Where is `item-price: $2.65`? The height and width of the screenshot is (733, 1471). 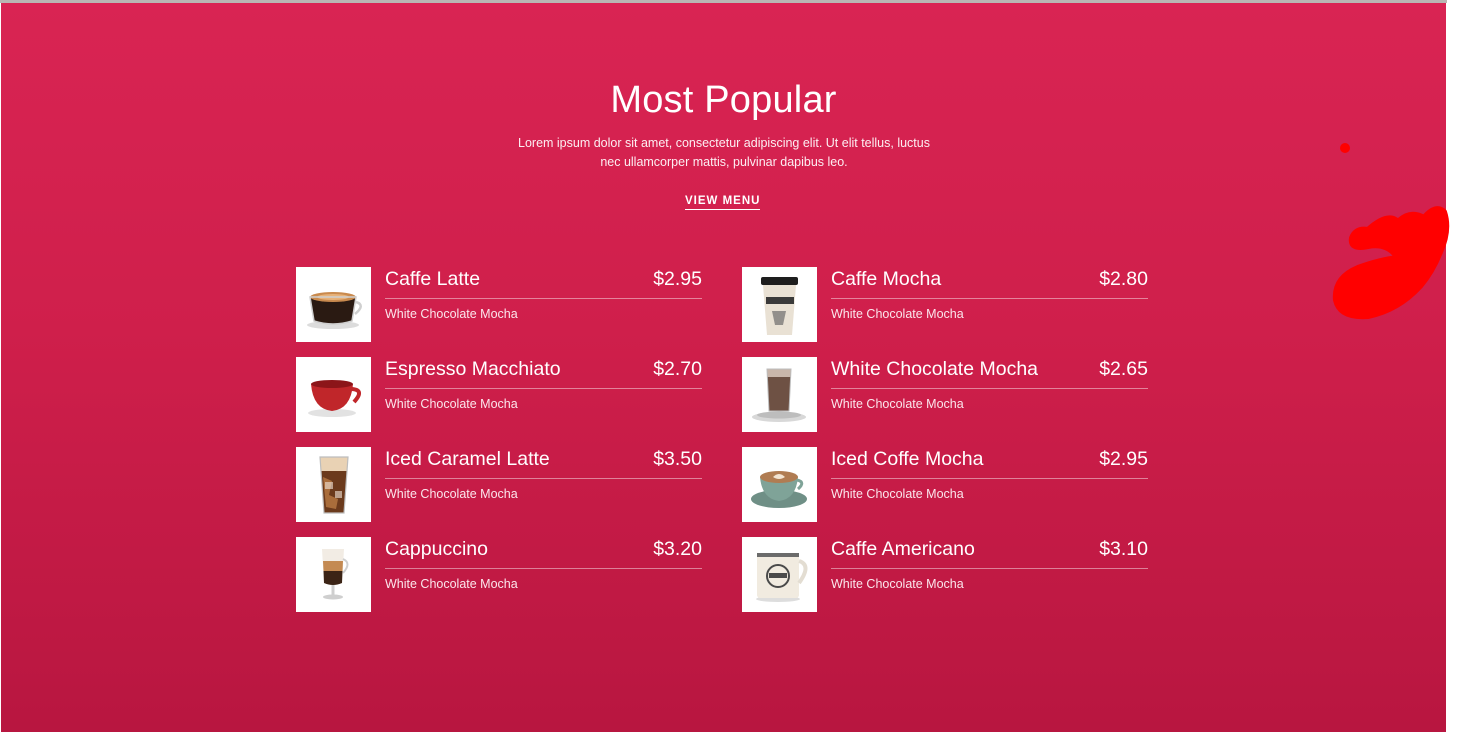
item-price: $2.65 is located at coordinates (1123, 369).